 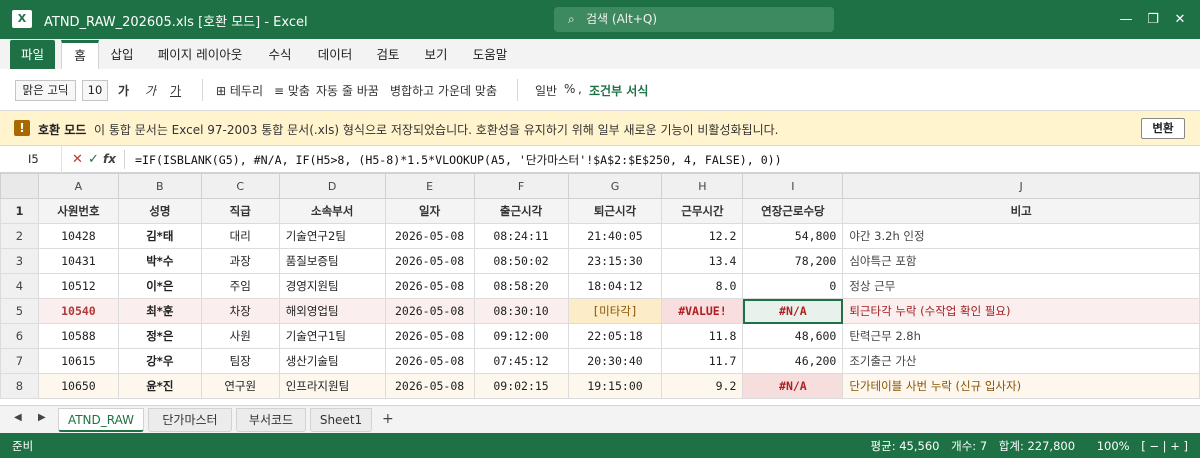 What do you see at coordinates (702, 386) in the screenshot?
I see `cell-hours: 9.2` at bounding box center [702, 386].